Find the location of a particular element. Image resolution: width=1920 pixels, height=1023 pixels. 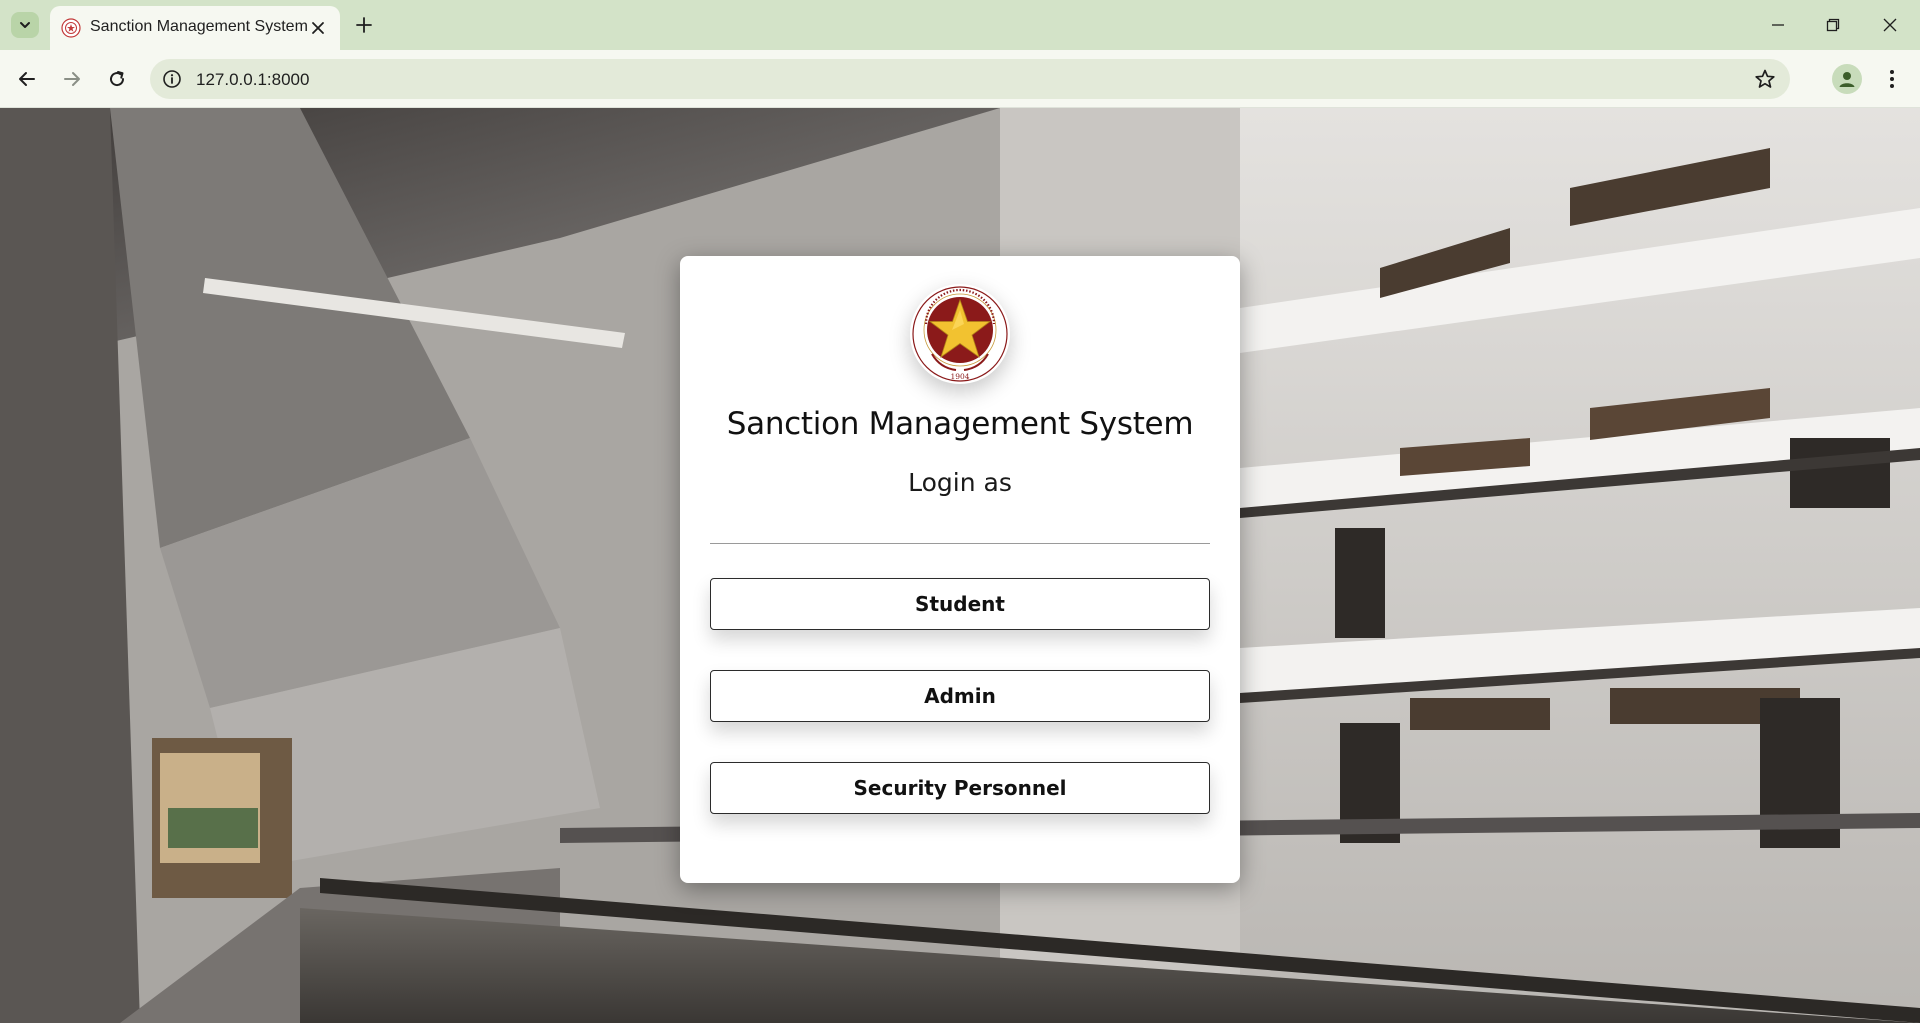

restore-button is located at coordinates (1833, 25).